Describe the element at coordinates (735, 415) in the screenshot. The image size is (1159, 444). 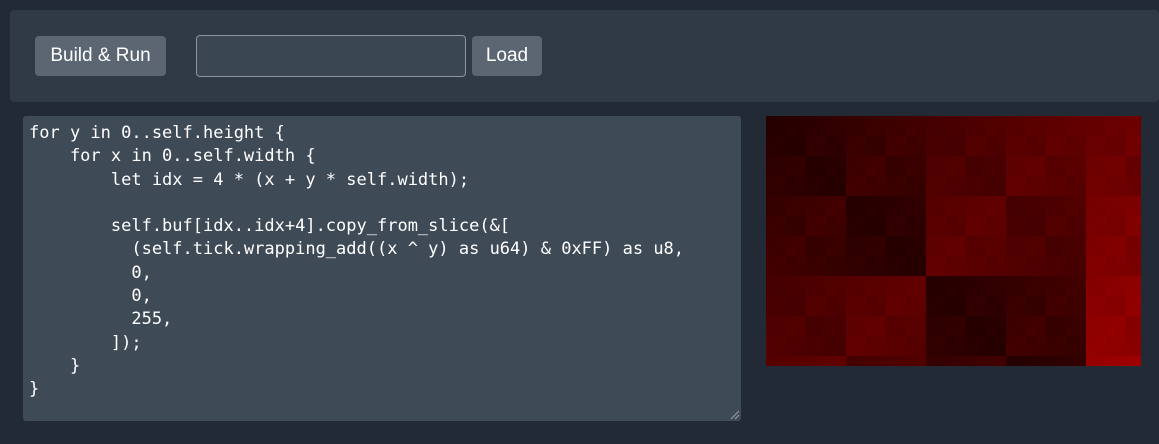
I see `resize-grip-icon` at that location.